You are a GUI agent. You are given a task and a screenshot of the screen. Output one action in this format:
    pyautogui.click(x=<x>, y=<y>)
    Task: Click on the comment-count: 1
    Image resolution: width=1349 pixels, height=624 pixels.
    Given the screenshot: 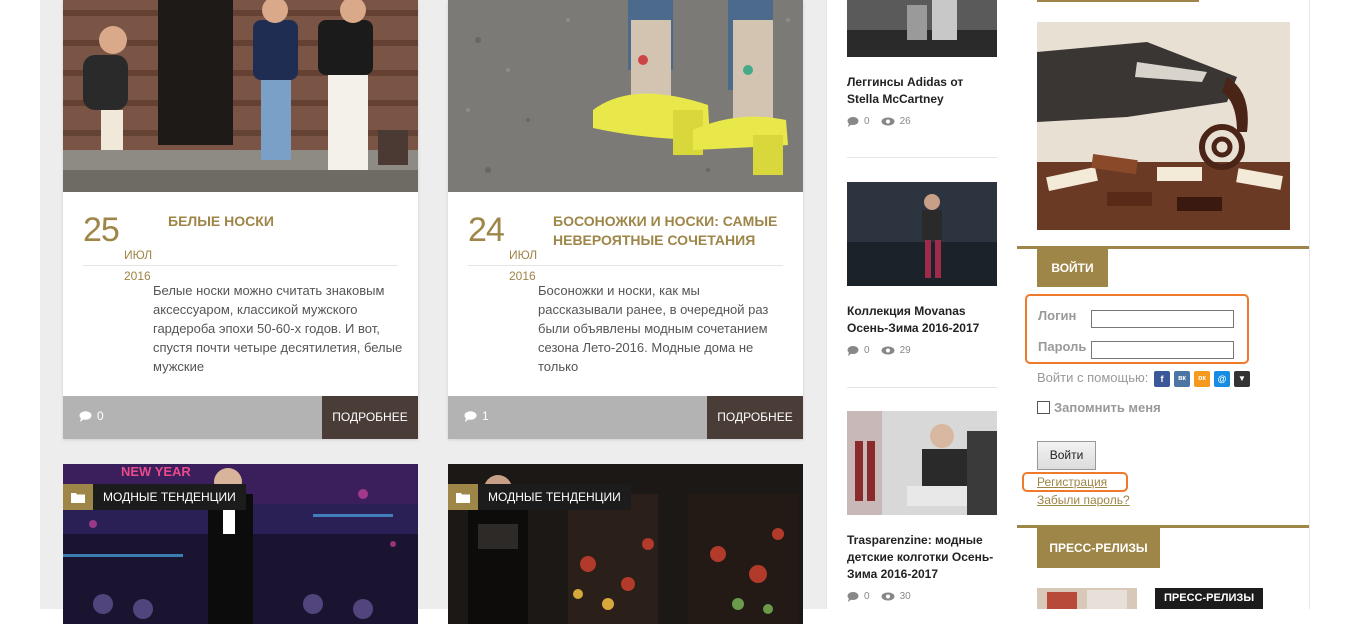 What is the action you would take?
    pyautogui.click(x=476, y=416)
    